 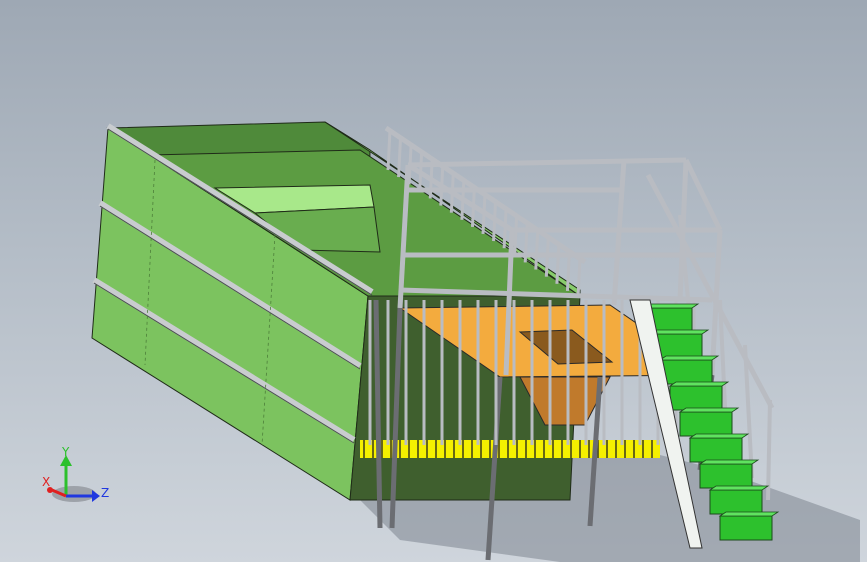 I want to click on triad-z-label: Z, so click(x=105, y=493).